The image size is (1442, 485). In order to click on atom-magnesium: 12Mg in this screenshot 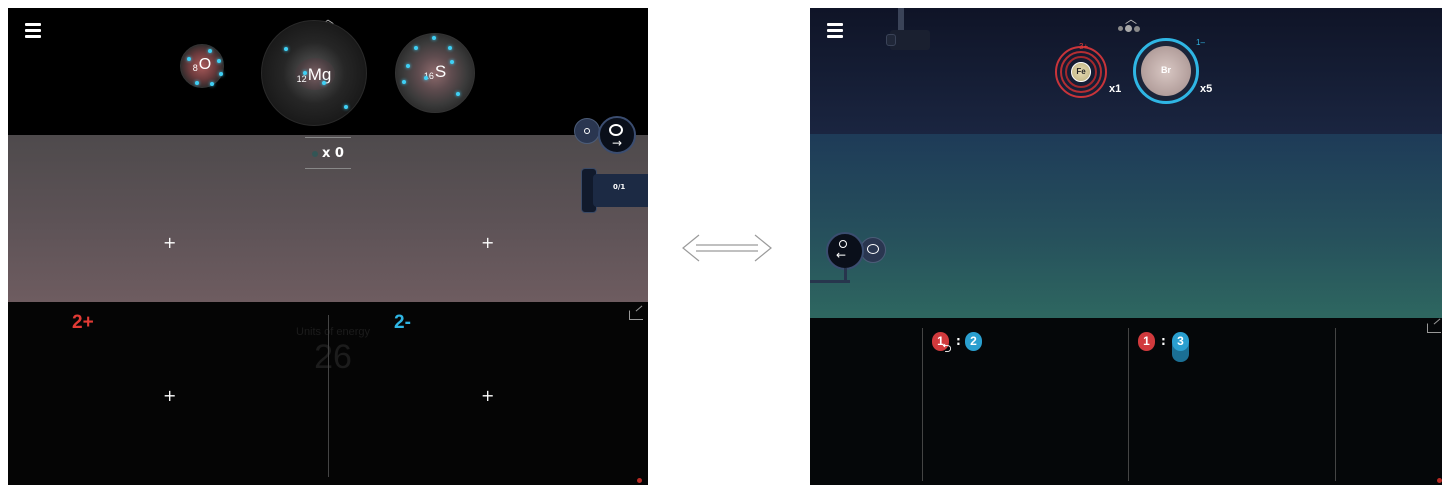, I will do `click(314, 73)`.